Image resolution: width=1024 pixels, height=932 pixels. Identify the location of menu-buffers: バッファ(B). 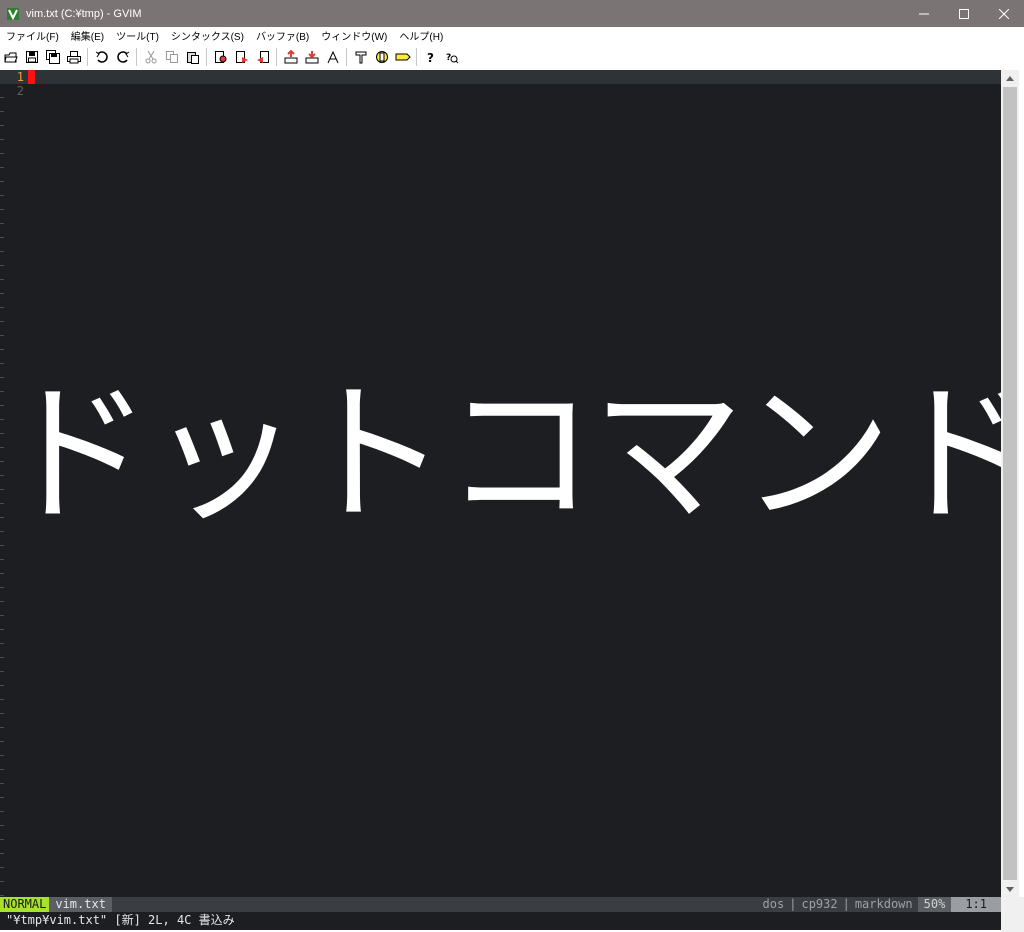
(282, 35).